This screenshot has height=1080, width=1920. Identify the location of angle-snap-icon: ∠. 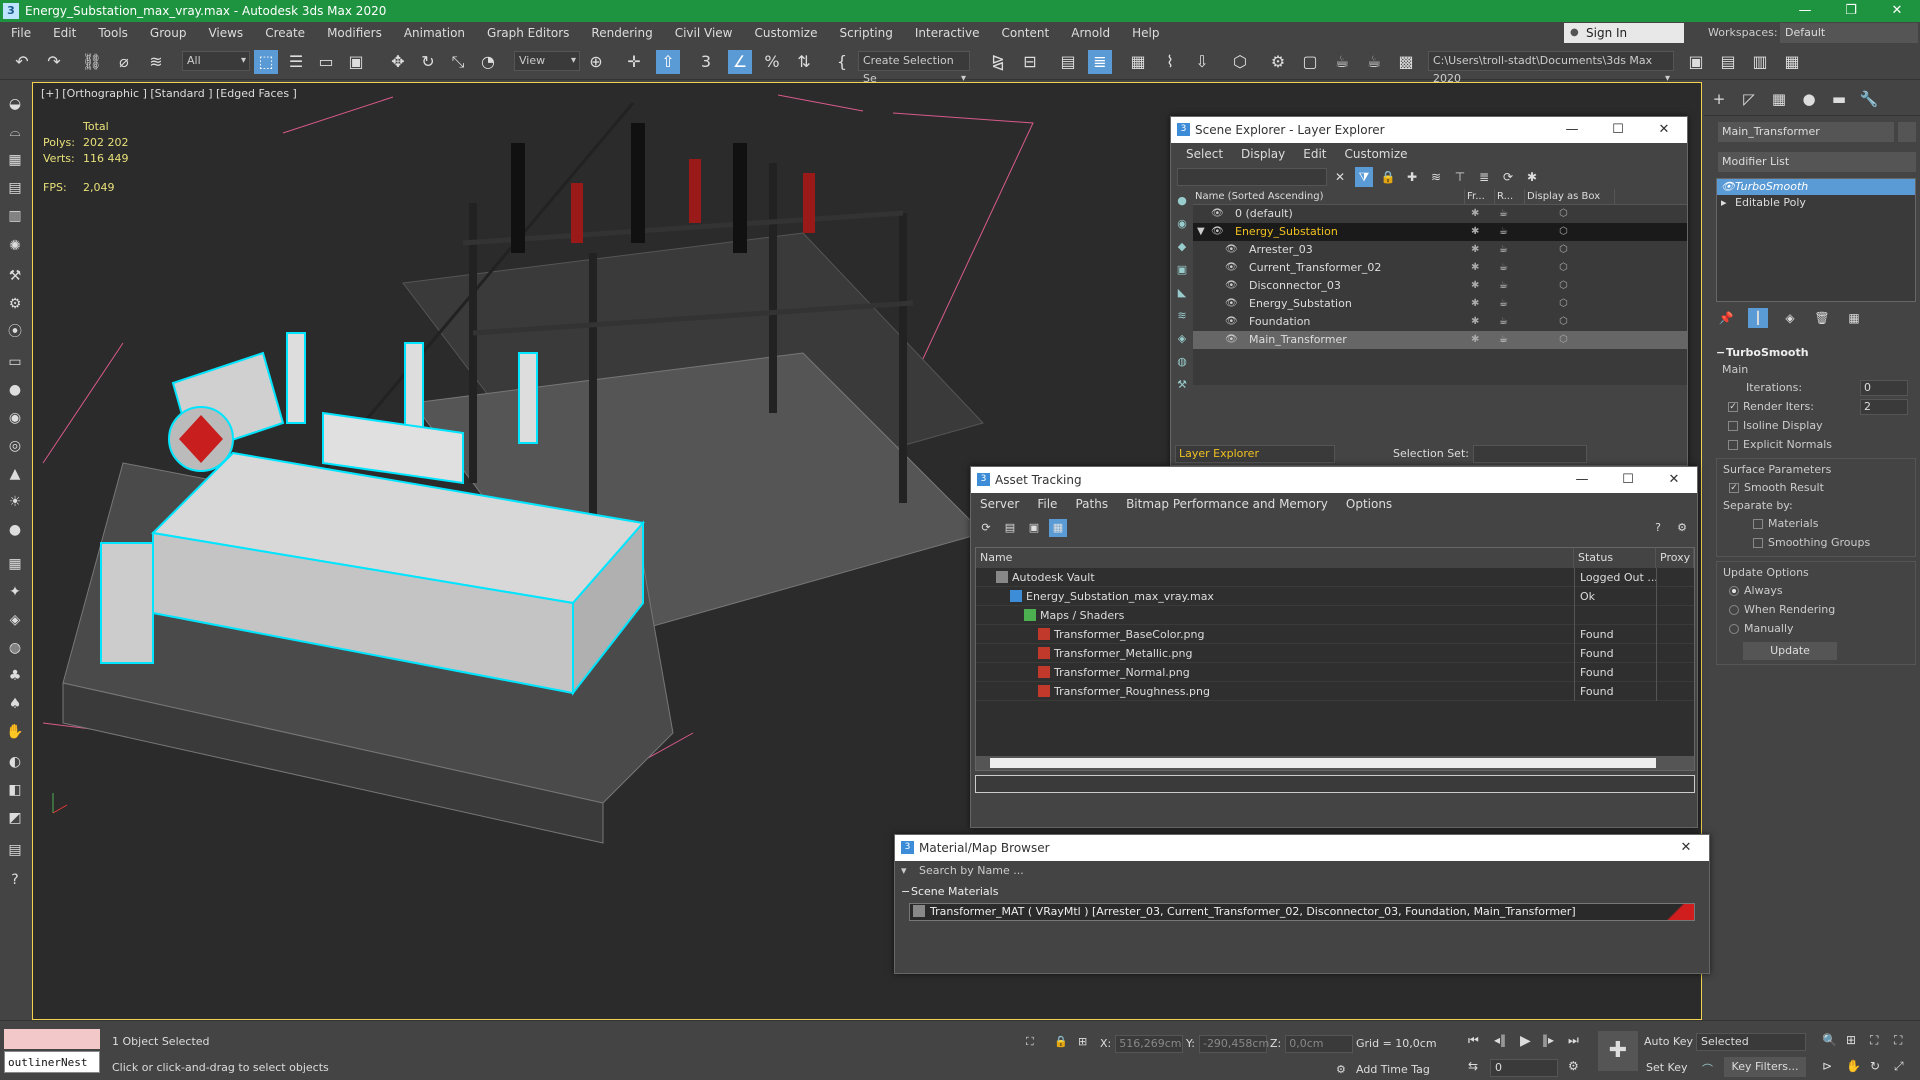
(740, 62).